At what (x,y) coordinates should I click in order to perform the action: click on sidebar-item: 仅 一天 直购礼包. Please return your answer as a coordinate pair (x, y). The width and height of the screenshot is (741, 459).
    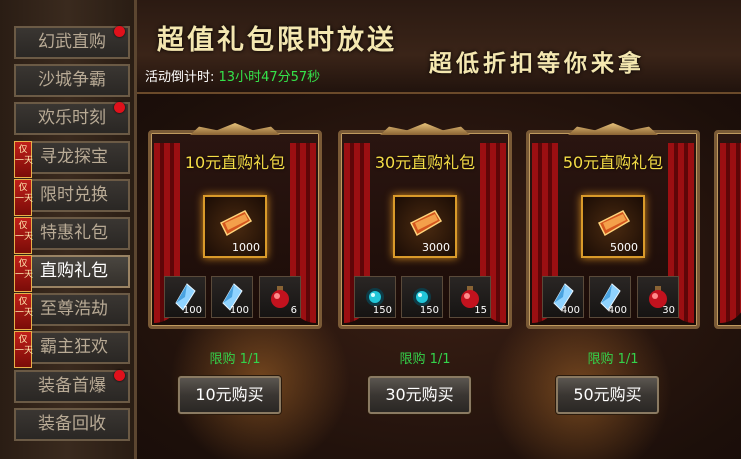
    Looking at the image, I should click on (72, 273).